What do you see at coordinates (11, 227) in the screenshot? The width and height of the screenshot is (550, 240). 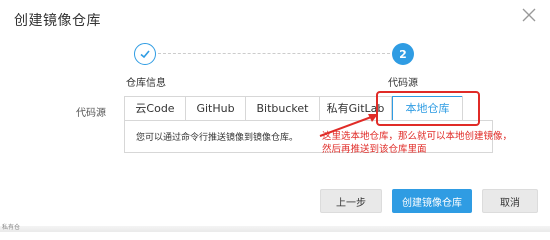 I see `bottom-strip-label: 私有仓` at bounding box center [11, 227].